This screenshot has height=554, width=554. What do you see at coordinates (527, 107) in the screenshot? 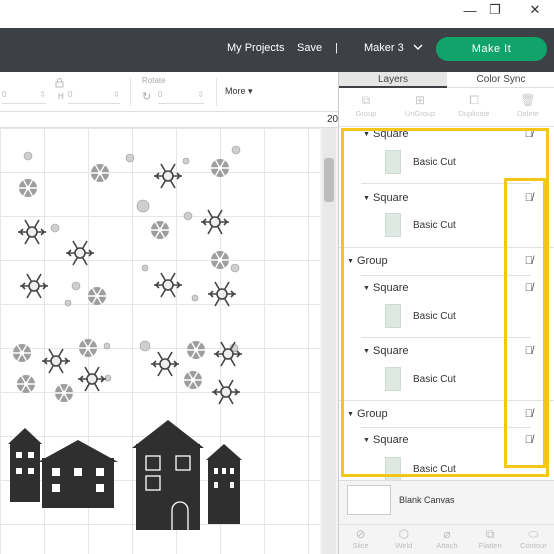
I see `delete-button: 🗑 Delete` at bounding box center [527, 107].